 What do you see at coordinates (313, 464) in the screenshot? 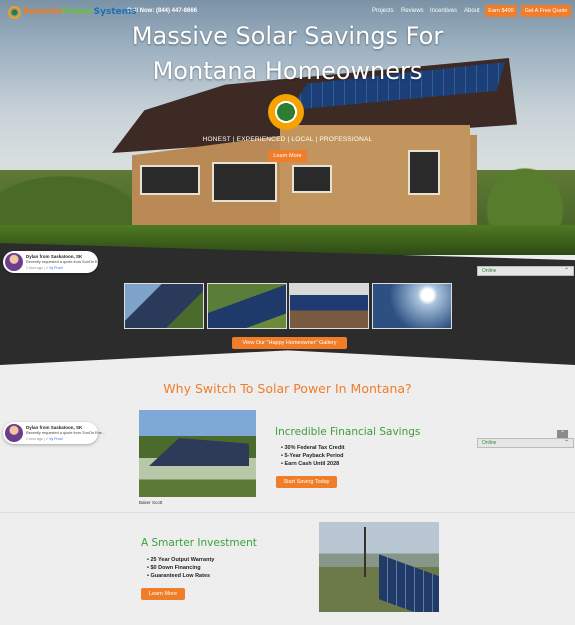
I see `list-item: Earn Cash Until 2028` at bounding box center [313, 464].